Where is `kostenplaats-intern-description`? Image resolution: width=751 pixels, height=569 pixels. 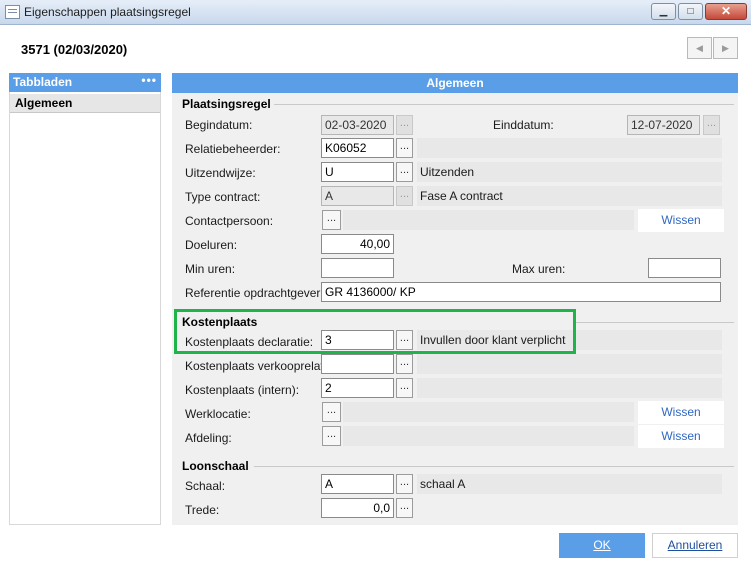
kostenplaats-intern-description is located at coordinates (569, 388).